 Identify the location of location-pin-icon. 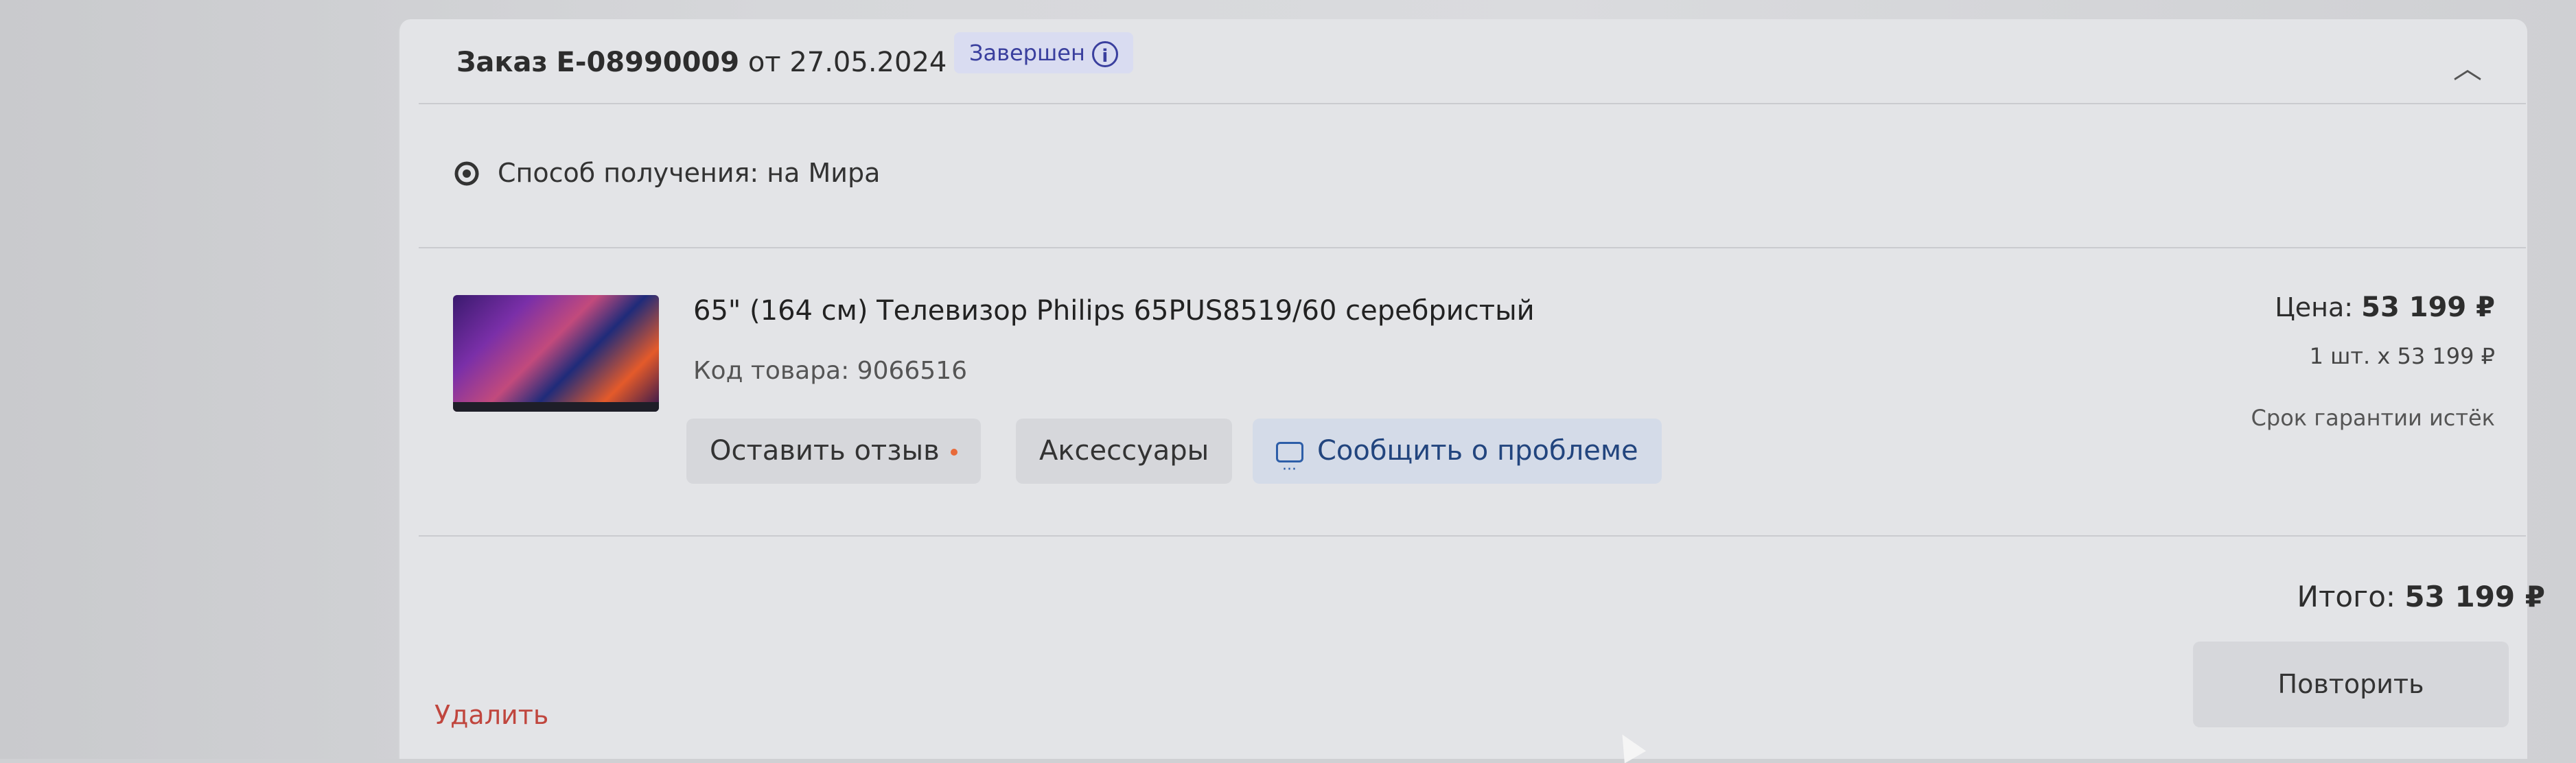
(466, 173).